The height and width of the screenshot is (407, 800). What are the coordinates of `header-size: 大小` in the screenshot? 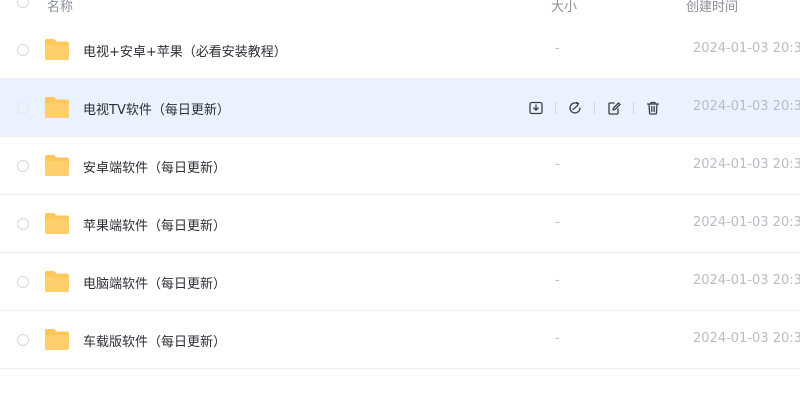 It's located at (564, 7).